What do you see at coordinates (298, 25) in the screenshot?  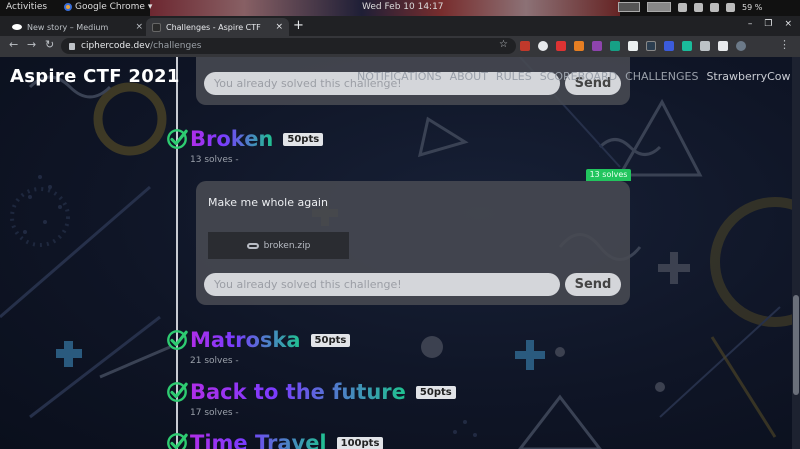 I see `new-tab-button: +` at bounding box center [298, 25].